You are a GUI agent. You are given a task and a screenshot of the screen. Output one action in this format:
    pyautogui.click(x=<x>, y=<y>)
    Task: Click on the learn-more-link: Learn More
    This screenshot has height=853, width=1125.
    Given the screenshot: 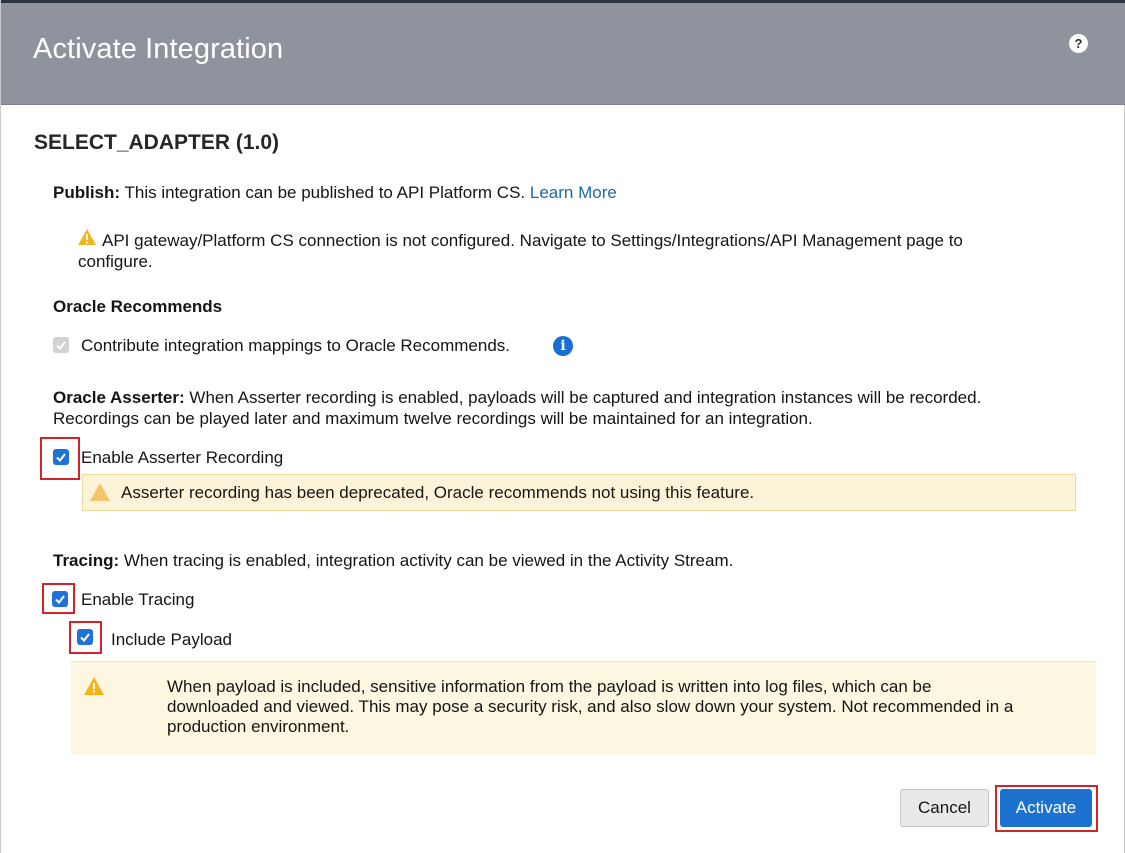 What is the action you would take?
    pyautogui.click(x=573, y=192)
    